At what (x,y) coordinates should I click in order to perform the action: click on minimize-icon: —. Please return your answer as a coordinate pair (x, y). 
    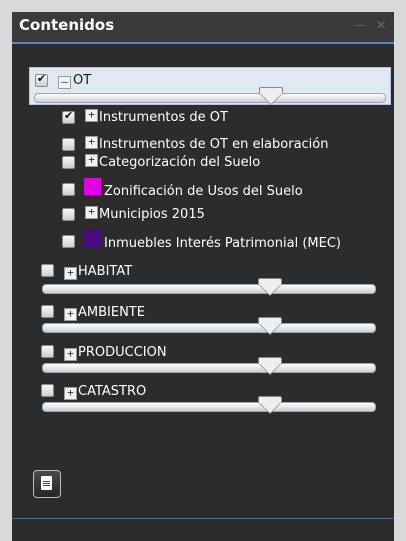
    Looking at the image, I should click on (360, 25).